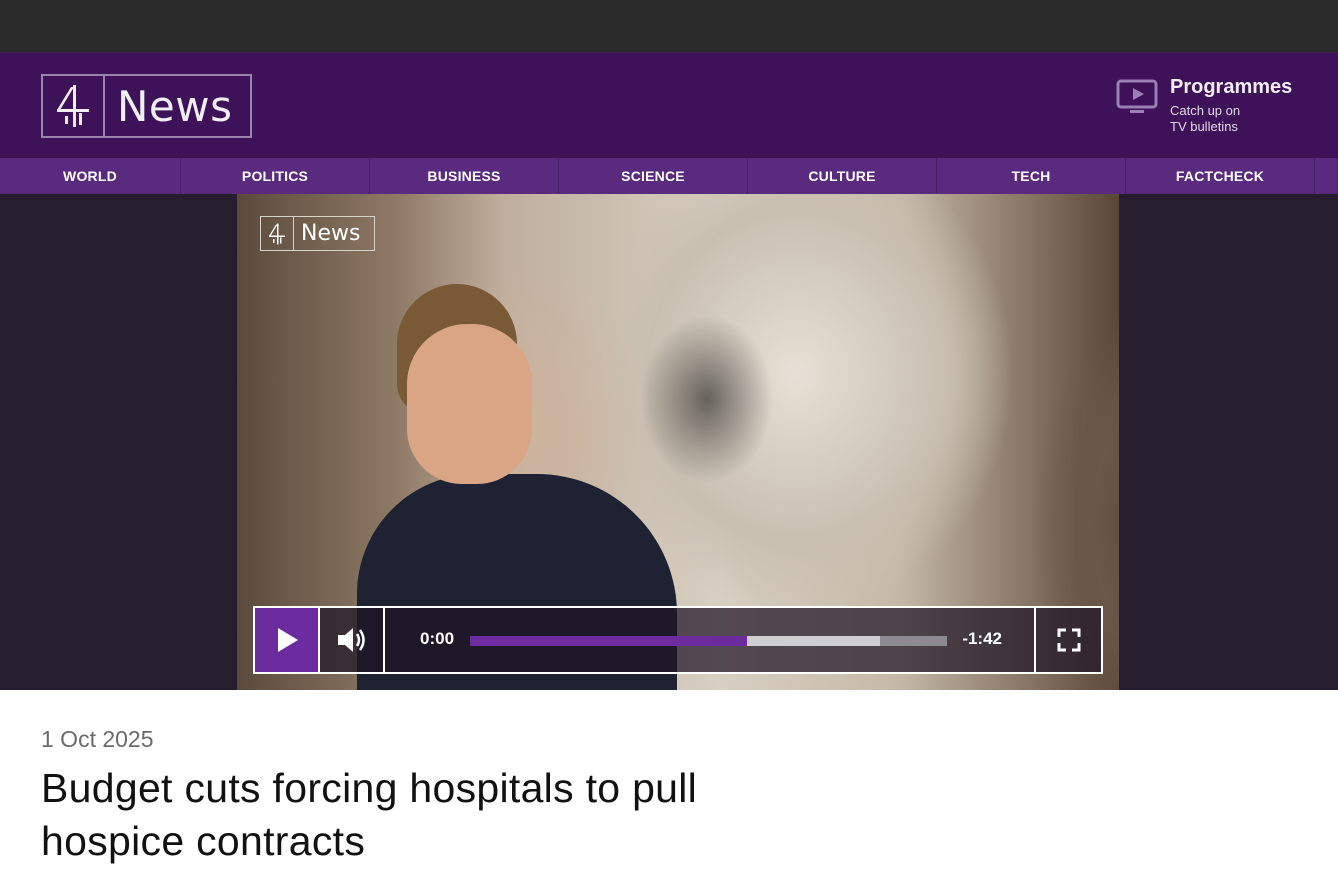  What do you see at coordinates (669, 105) in the screenshot?
I see `masthead: News Programmes Catch up on TV bulletins` at bounding box center [669, 105].